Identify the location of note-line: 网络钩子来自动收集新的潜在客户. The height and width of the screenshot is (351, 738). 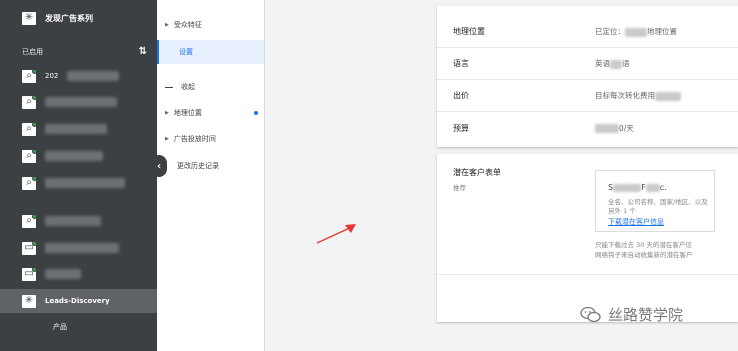
(644, 255).